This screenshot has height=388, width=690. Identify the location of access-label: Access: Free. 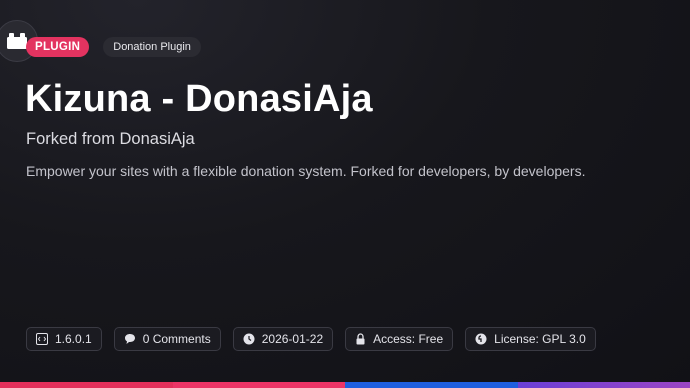
(408, 339).